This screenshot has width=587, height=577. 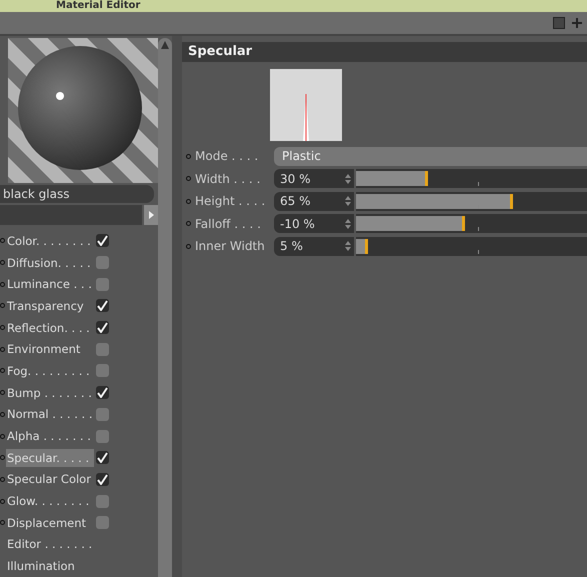 I want to click on window-title: Material Editor, so click(x=293, y=6).